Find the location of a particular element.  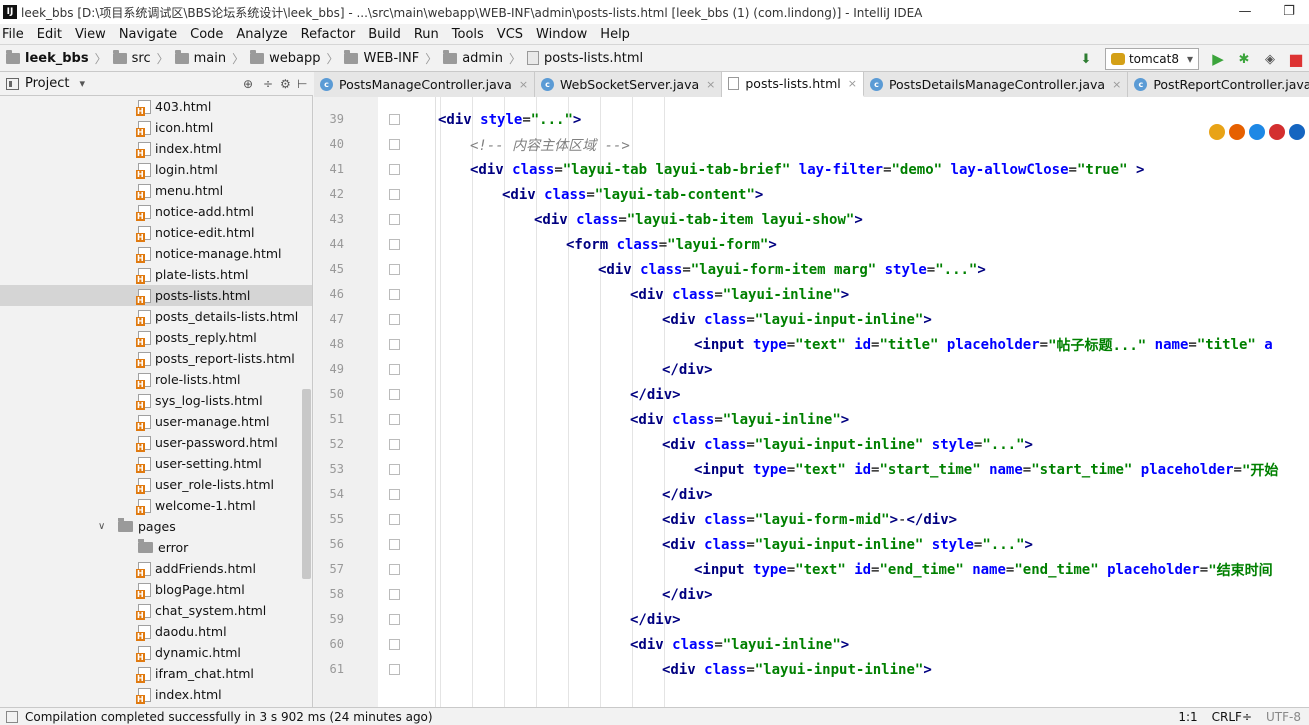

tree-file: daodu.html is located at coordinates (156, 631).